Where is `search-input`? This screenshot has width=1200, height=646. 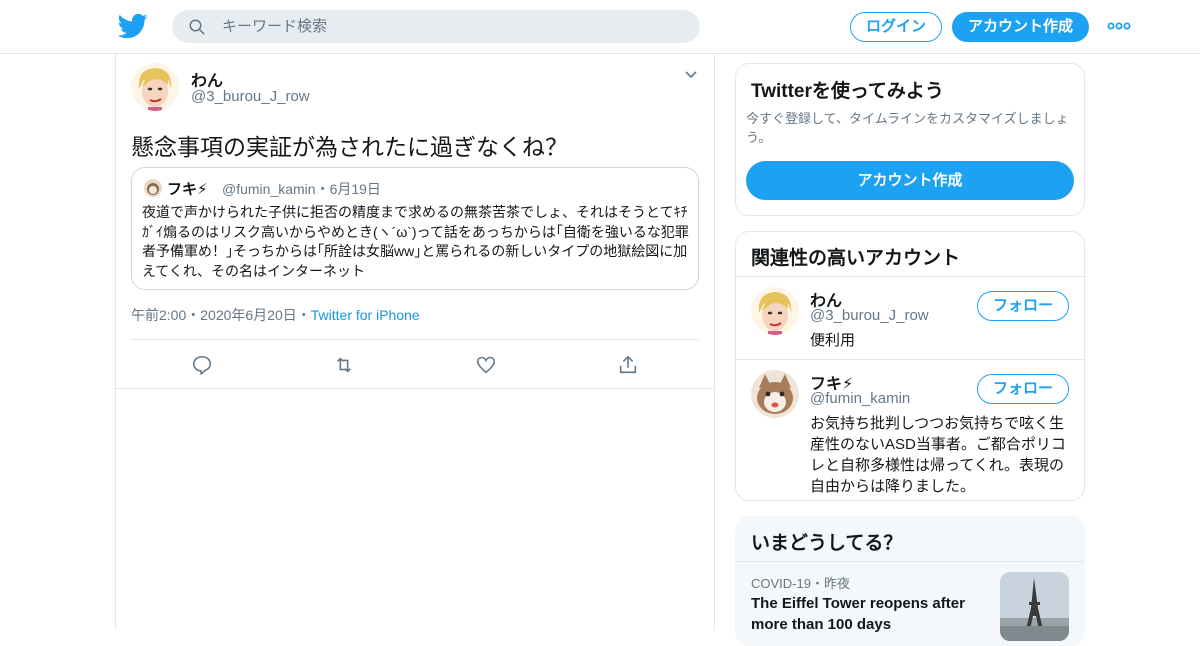
search-input is located at coordinates (452, 26).